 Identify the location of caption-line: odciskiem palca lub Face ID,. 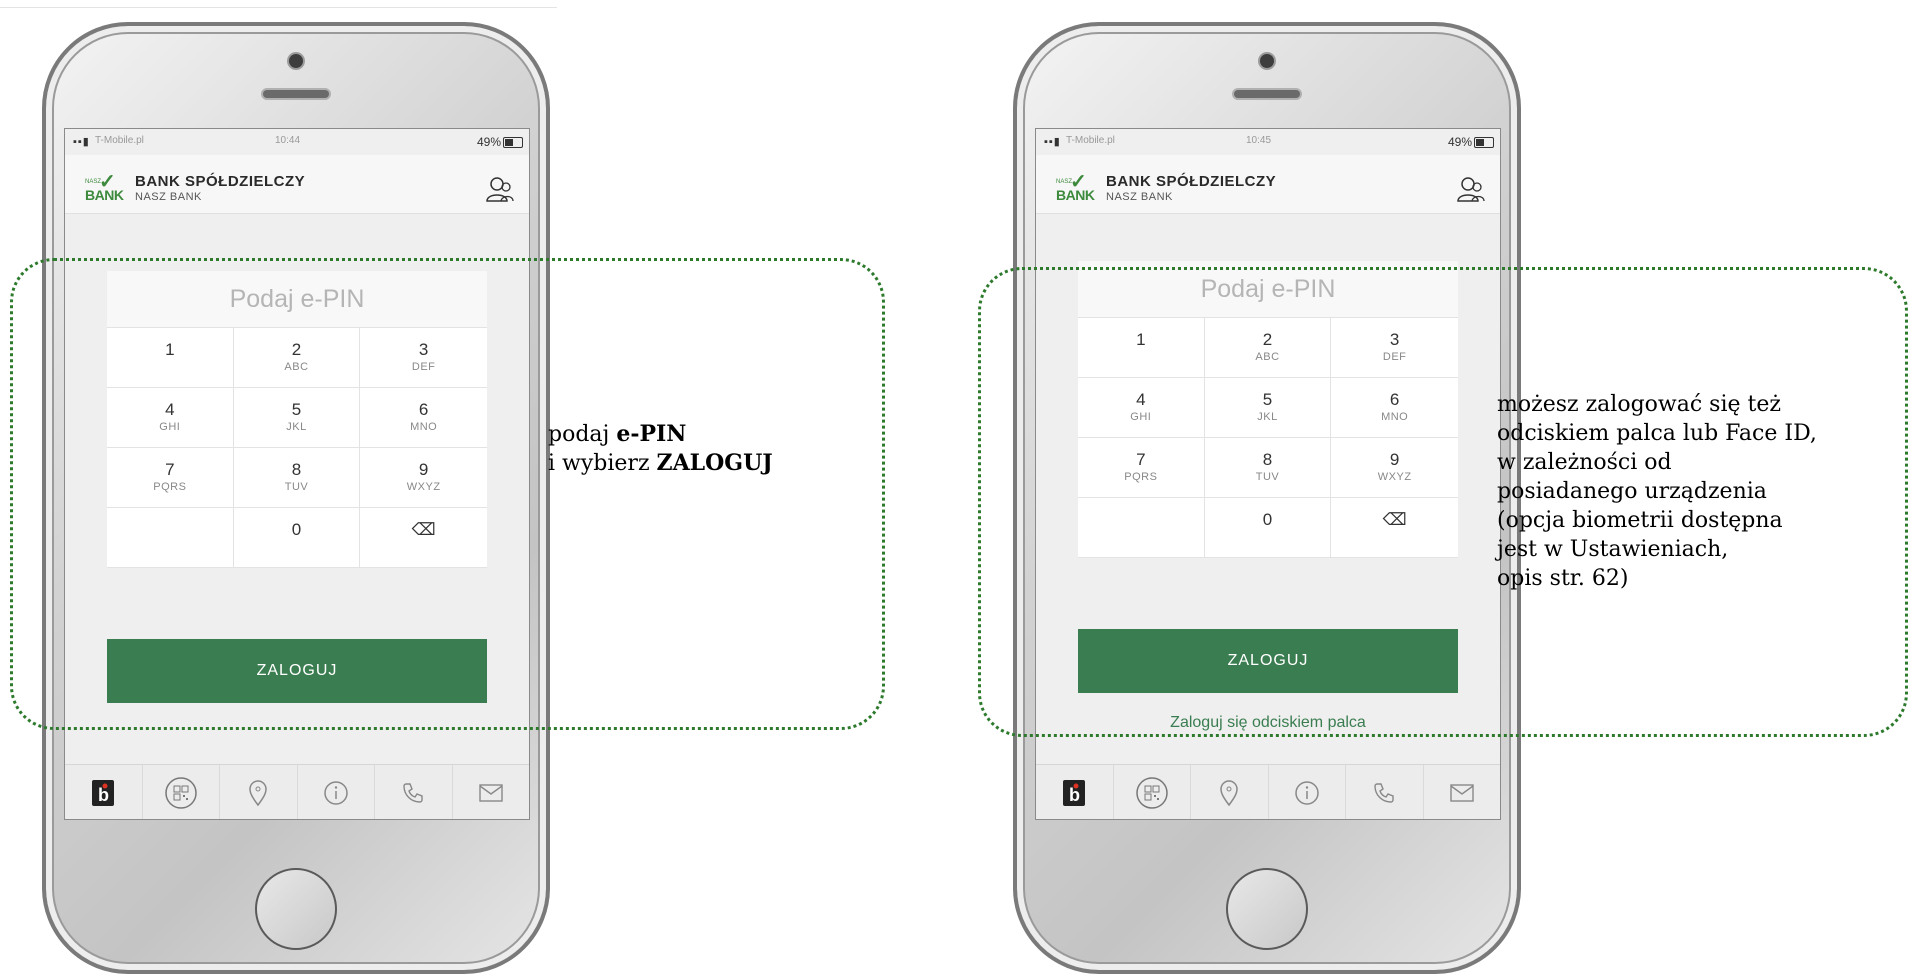
(1657, 433).